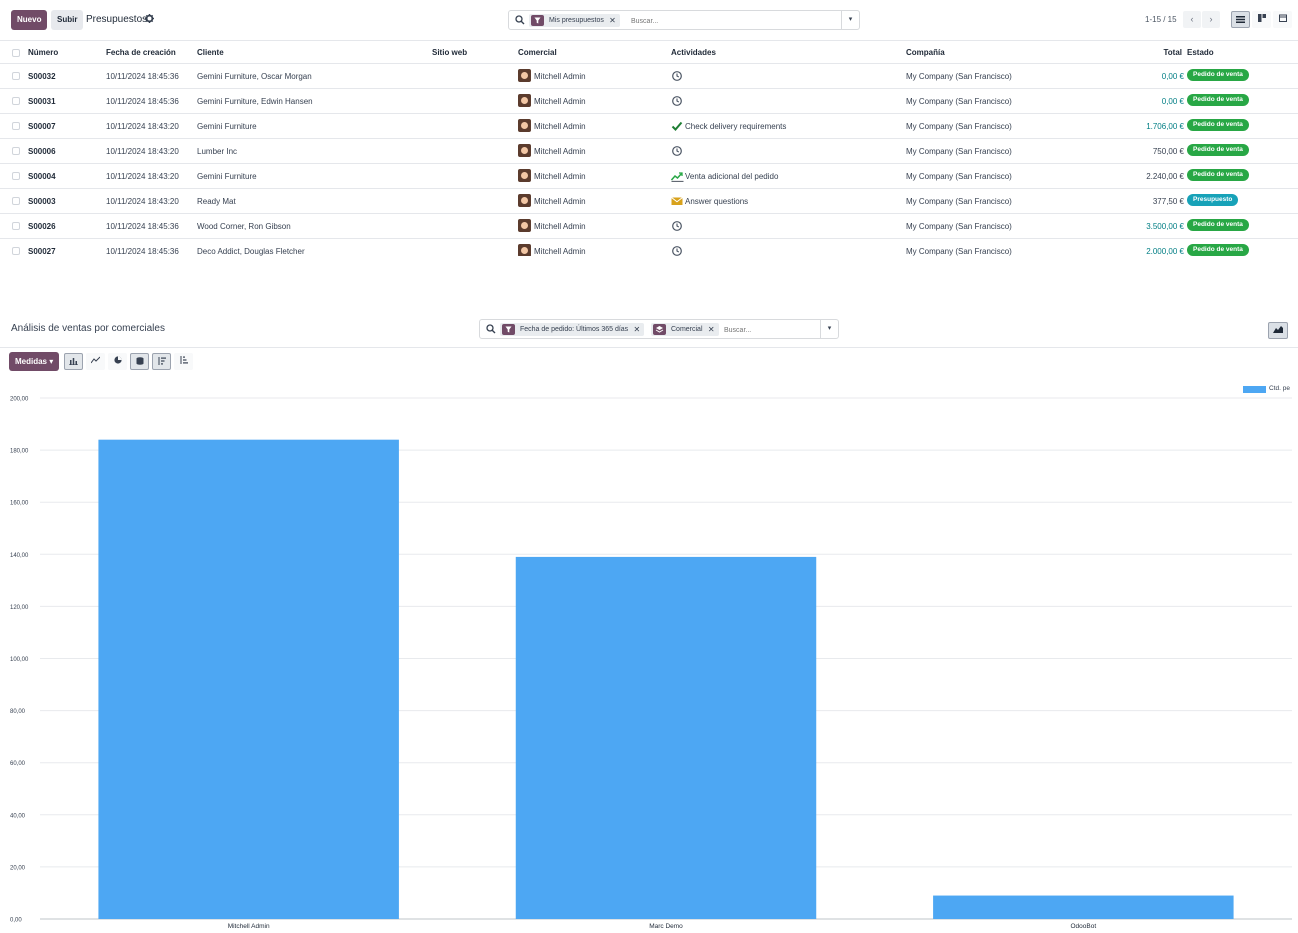 This screenshot has width=1298, height=933. What do you see at coordinates (706, 21) in the screenshot?
I see `search-input` at bounding box center [706, 21].